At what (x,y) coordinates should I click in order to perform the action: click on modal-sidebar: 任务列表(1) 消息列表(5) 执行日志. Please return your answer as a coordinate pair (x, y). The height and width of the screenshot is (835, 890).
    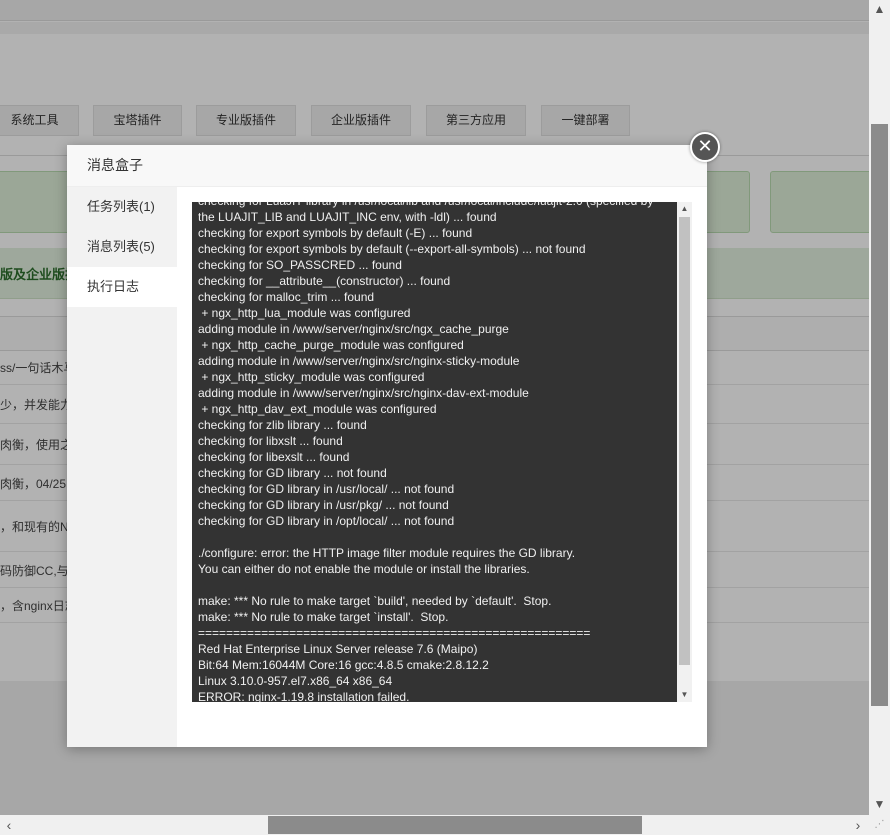
    Looking at the image, I should click on (122, 467).